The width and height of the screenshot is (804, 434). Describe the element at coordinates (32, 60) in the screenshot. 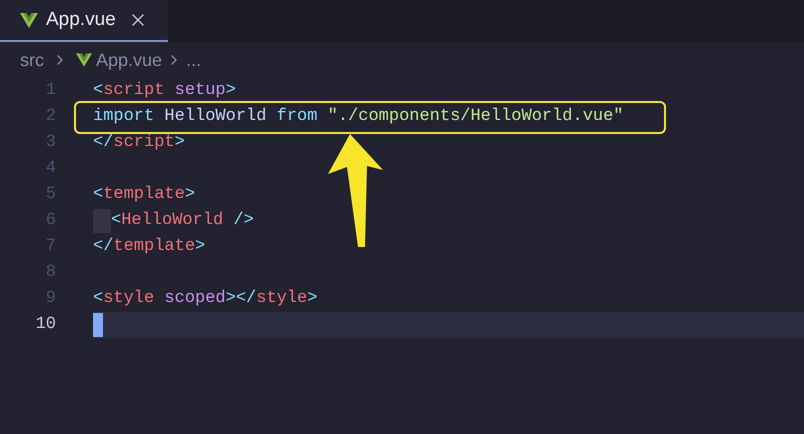

I see `breadcrumb-item: src` at that location.